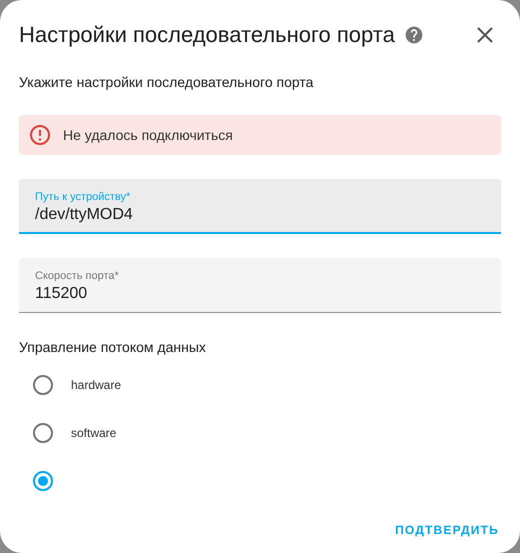 The height and width of the screenshot is (553, 520). What do you see at coordinates (485, 35) in the screenshot?
I see `close-button` at bounding box center [485, 35].